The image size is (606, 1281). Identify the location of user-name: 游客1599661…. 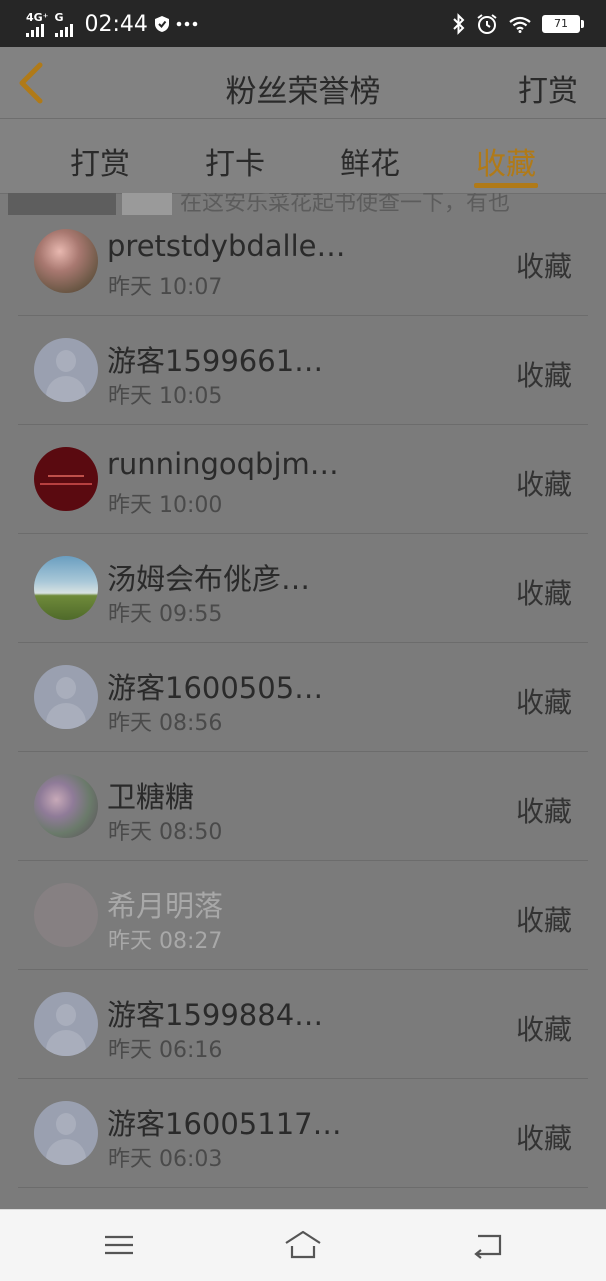
(215, 361).